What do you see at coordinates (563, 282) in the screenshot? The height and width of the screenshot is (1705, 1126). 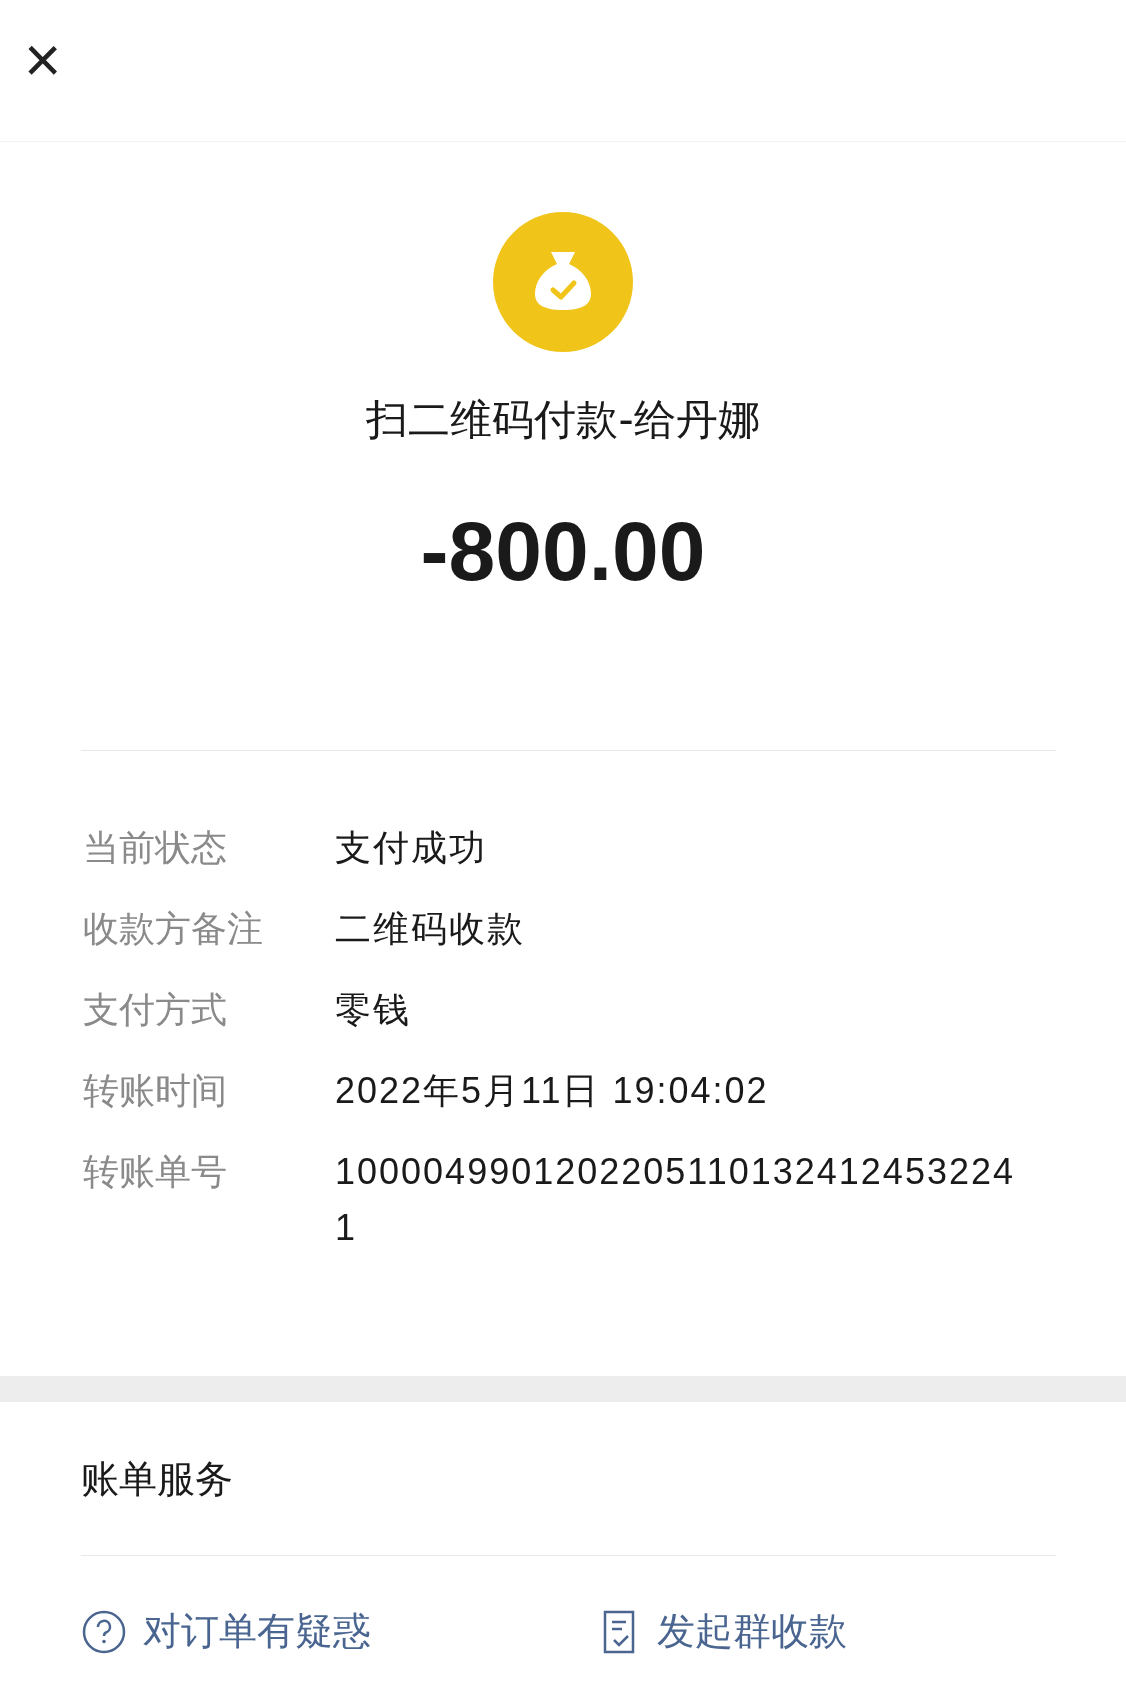 I see `money-bag-icon` at bounding box center [563, 282].